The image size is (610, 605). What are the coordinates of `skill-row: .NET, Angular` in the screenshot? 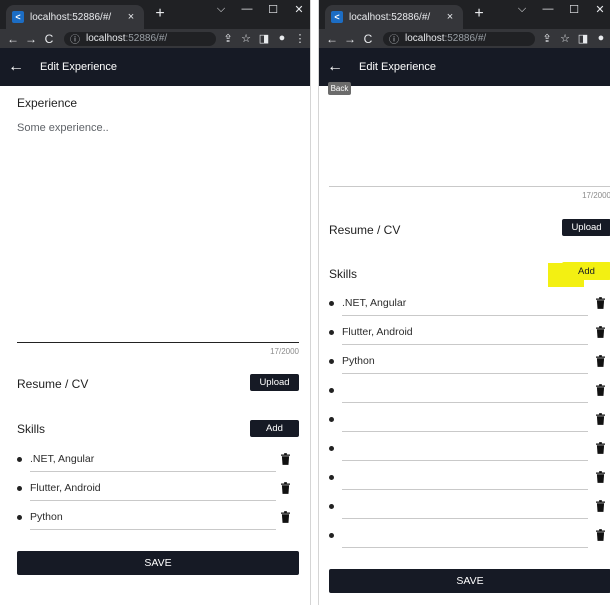 It's located at (155, 458).